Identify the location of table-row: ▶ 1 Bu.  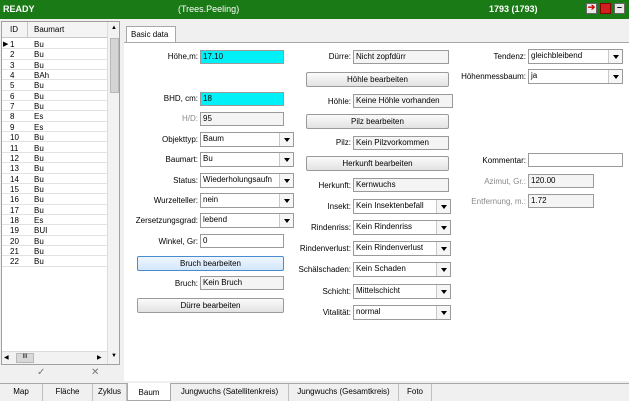
(54, 44).